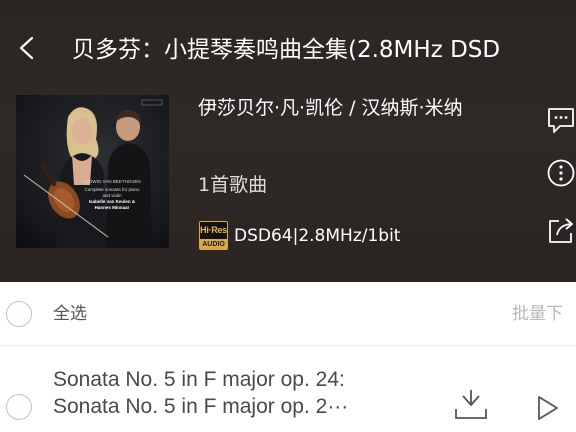  What do you see at coordinates (286, 50) in the screenshot?
I see `page-title: 贝多芬：小提琴奏鸣曲全集(2.8MHz DSD` at bounding box center [286, 50].